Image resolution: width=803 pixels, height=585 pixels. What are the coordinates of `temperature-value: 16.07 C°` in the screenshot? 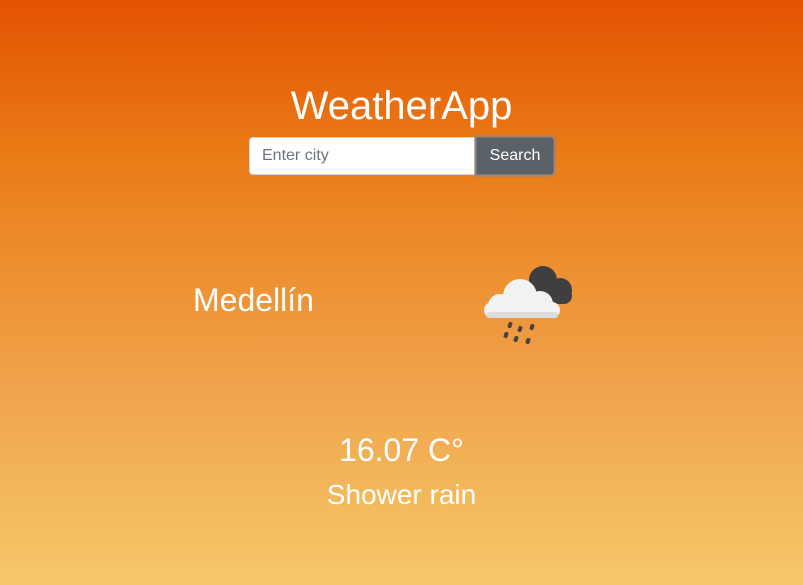 It's located at (401, 450).